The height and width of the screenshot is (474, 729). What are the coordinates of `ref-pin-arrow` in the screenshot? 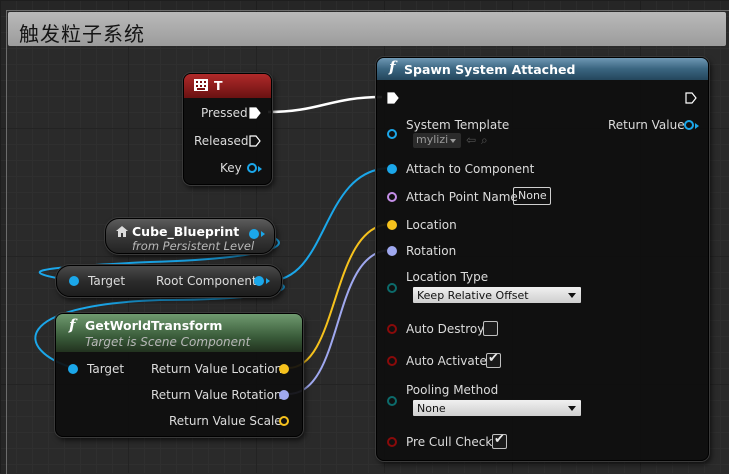 It's located at (263, 234).